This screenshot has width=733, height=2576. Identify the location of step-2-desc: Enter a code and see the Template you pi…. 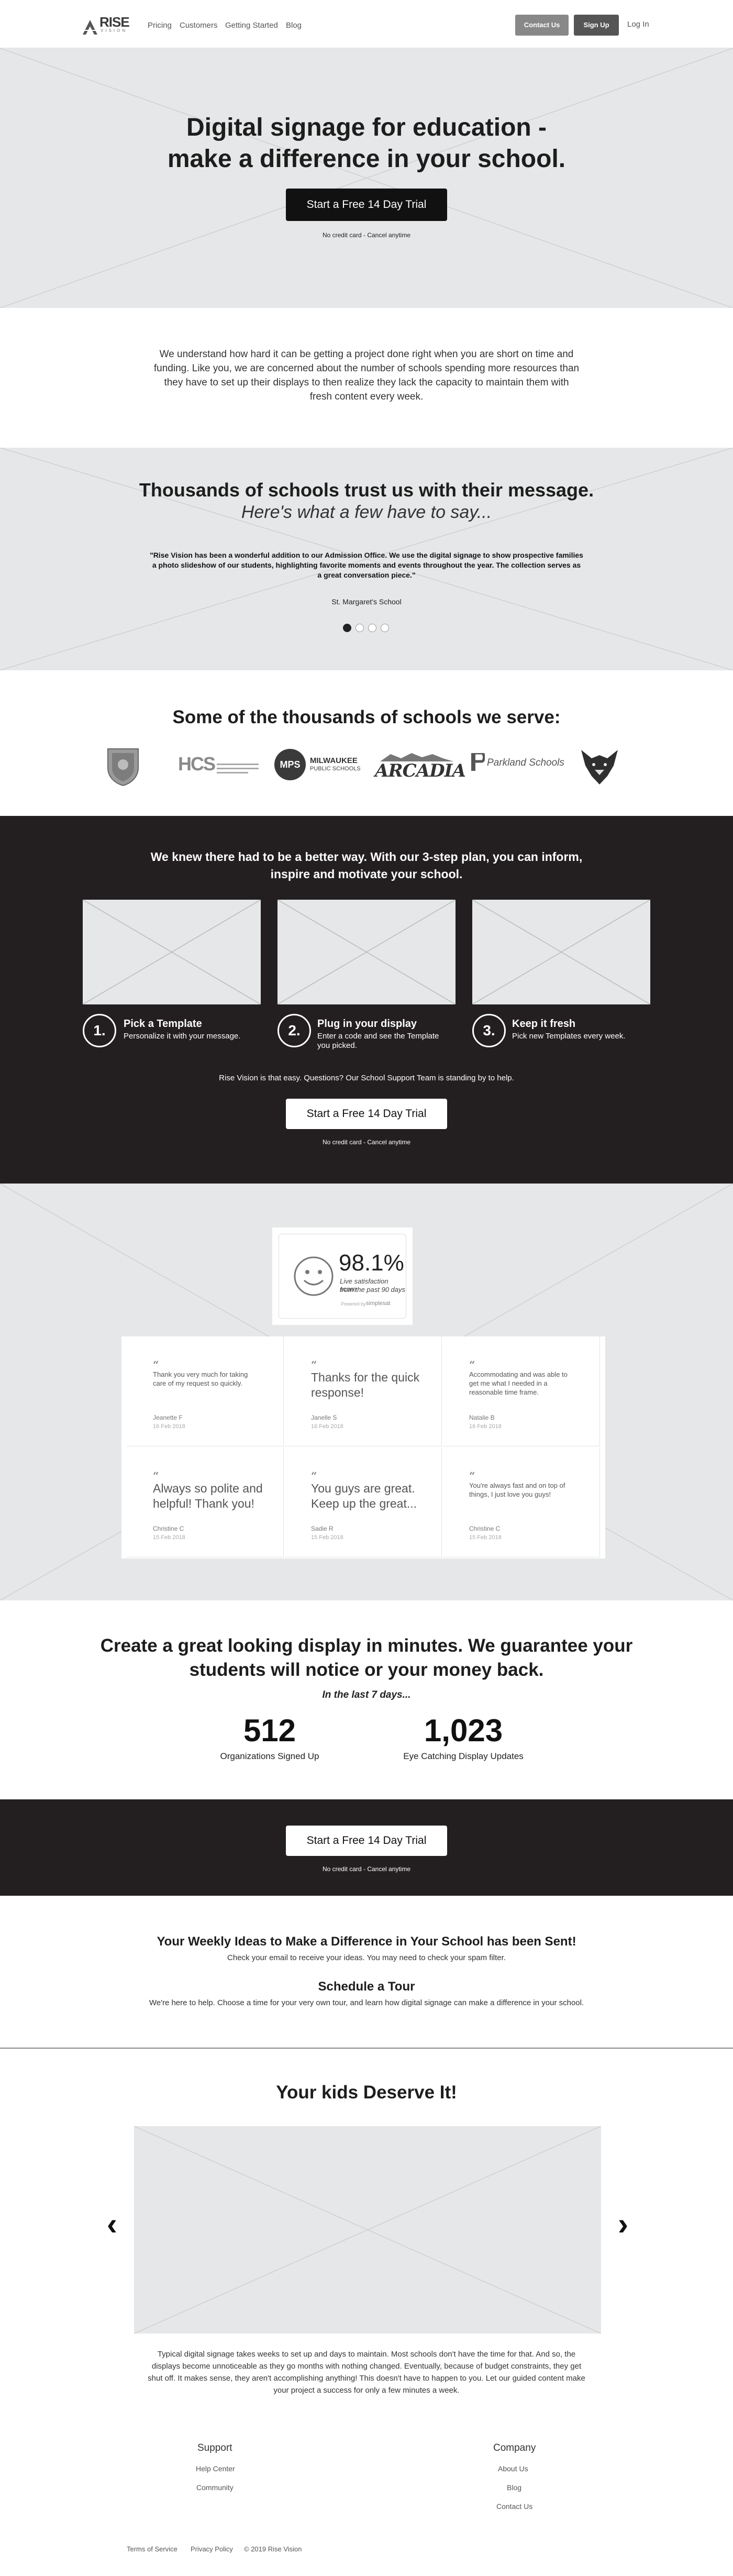
(378, 1041).